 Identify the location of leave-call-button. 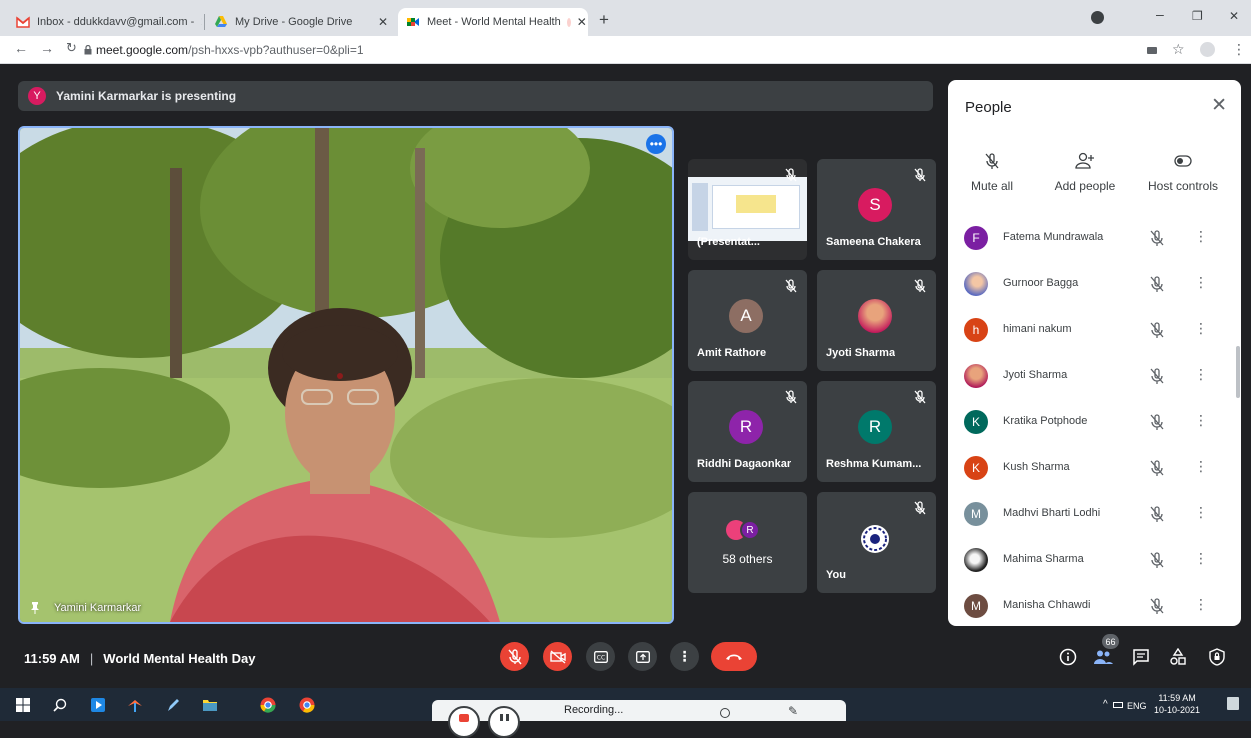
(734, 656).